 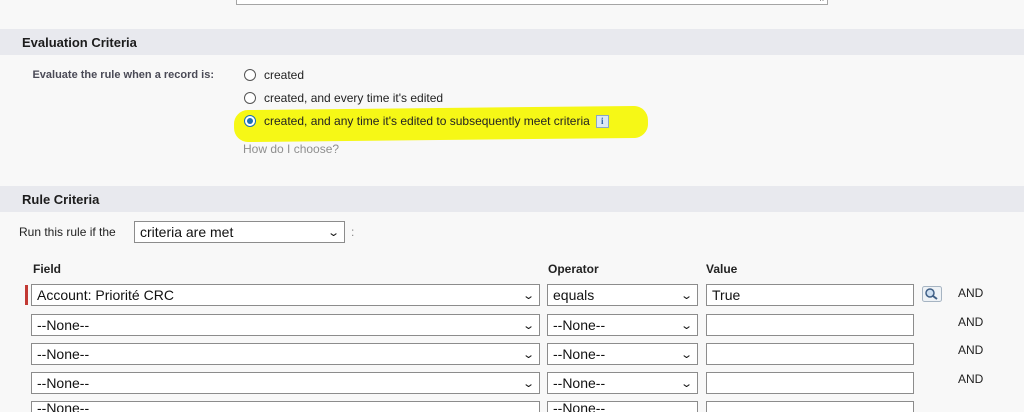 What do you see at coordinates (532, 2) in the screenshot?
I see `description-textarea: //` at bounding box center [532, 2].